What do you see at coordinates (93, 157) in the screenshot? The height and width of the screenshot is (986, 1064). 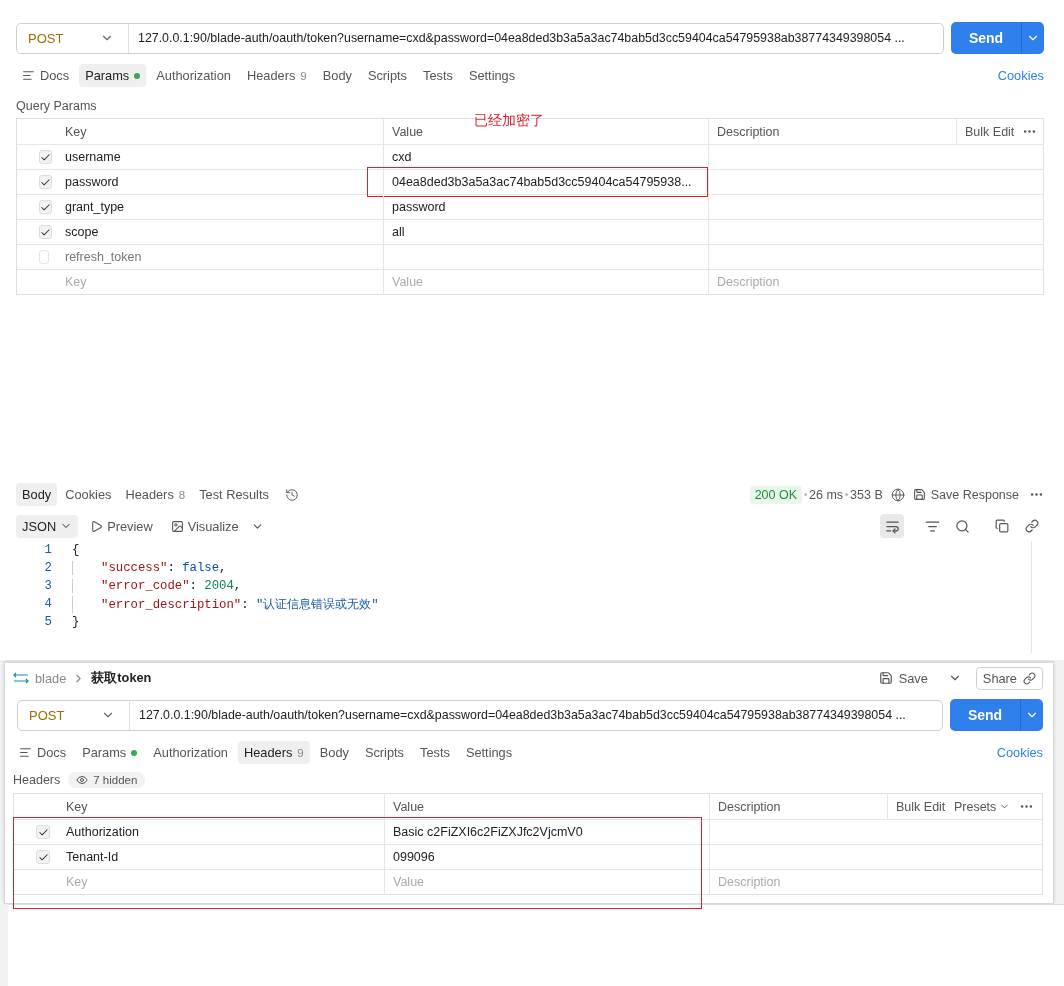 I see `table-cell-text: username` at bounding box center [93, 157].